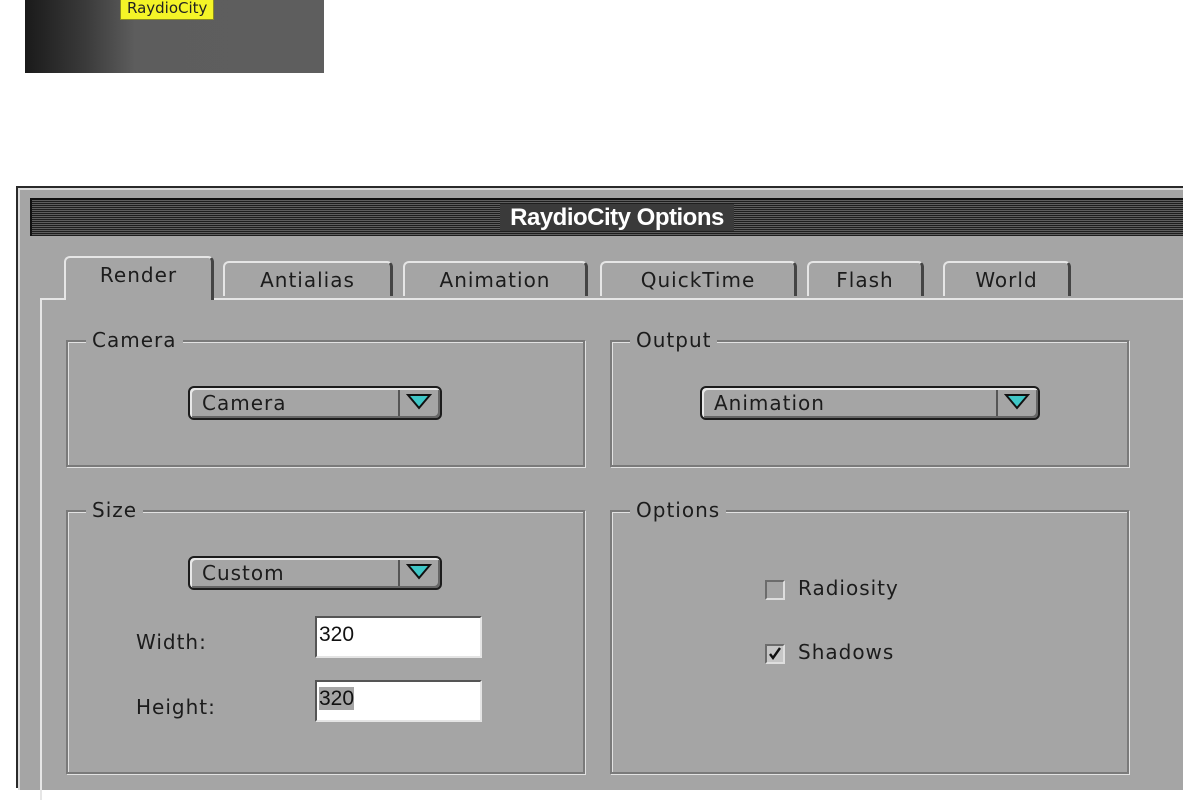 This screenshot has width=1183, height=800. I want to click on height-label: Height:, so click(176, 707).